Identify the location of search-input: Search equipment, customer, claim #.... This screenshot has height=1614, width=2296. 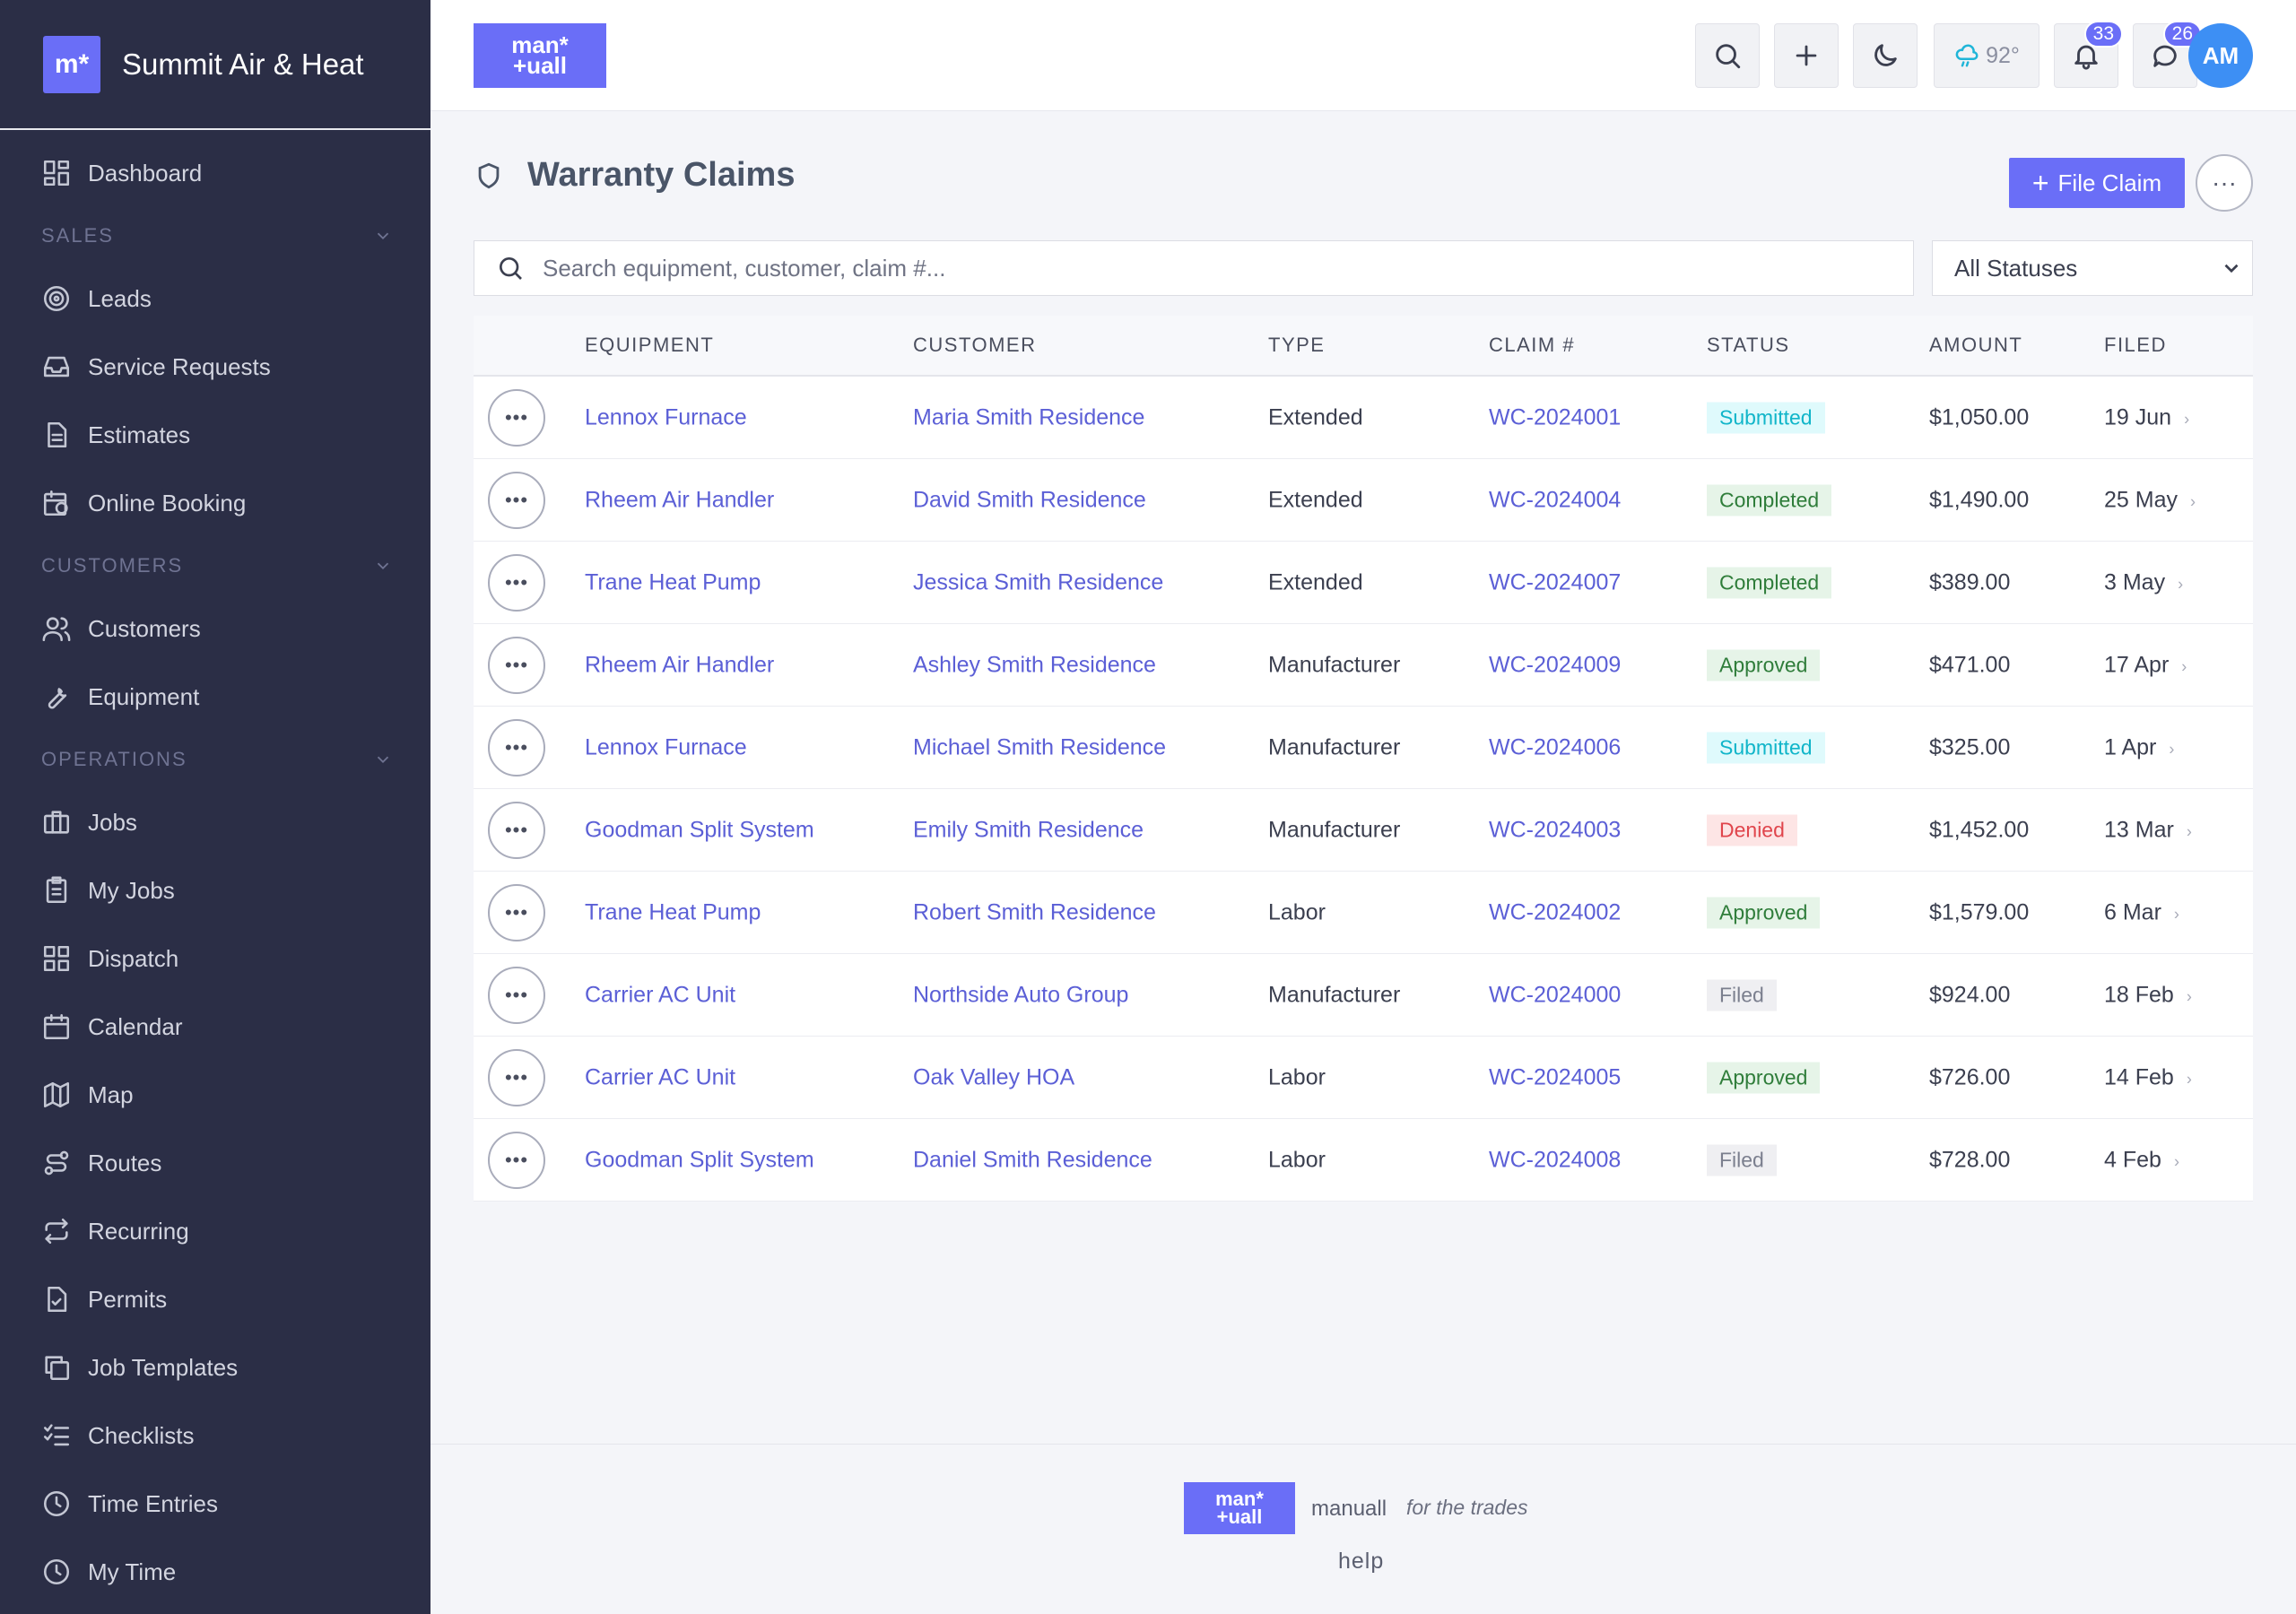
(1194, 268).